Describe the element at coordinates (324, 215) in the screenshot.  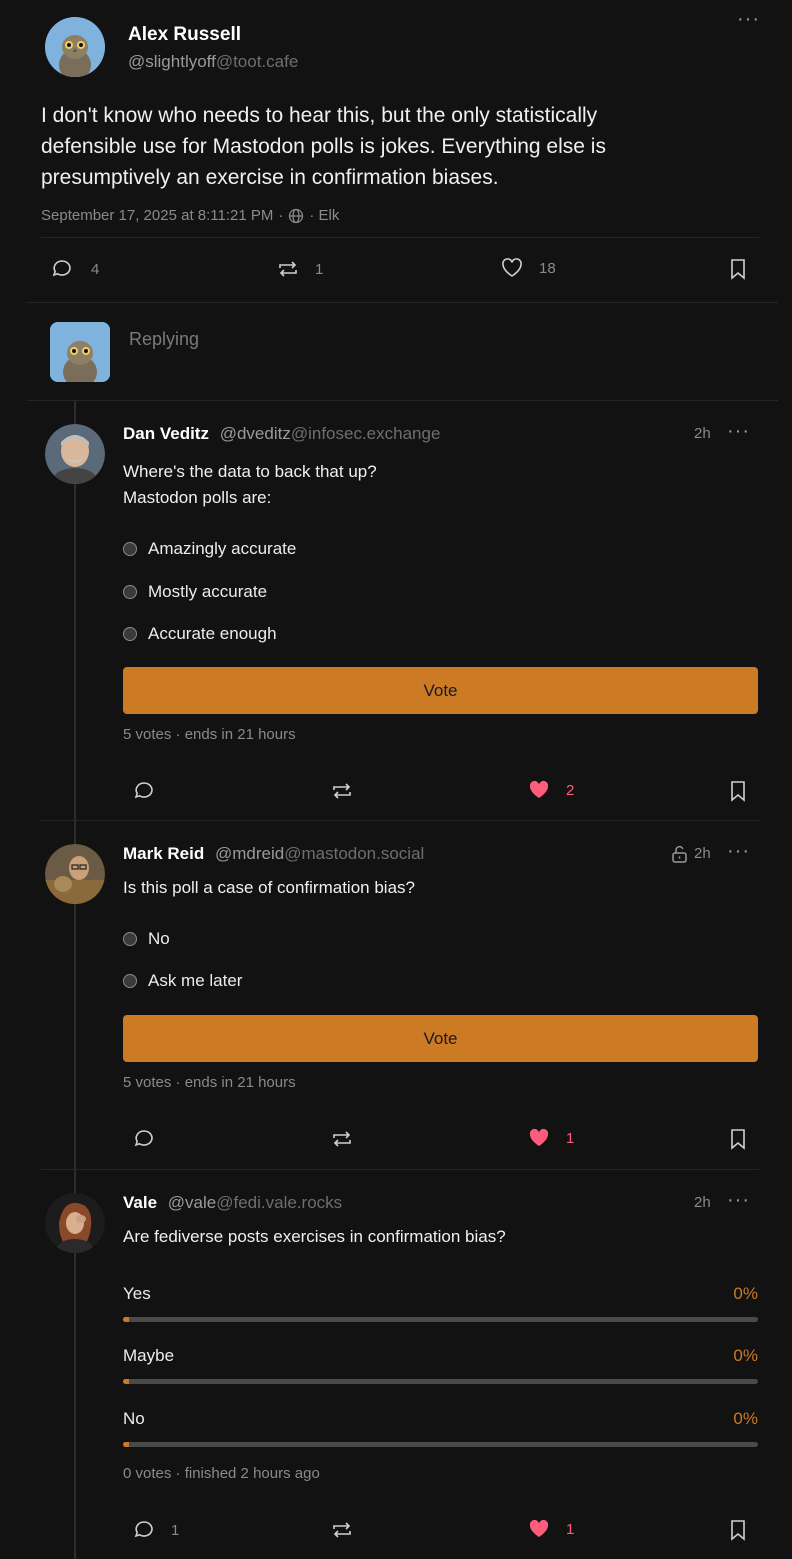
I see `client-name: · Elk` at that location.